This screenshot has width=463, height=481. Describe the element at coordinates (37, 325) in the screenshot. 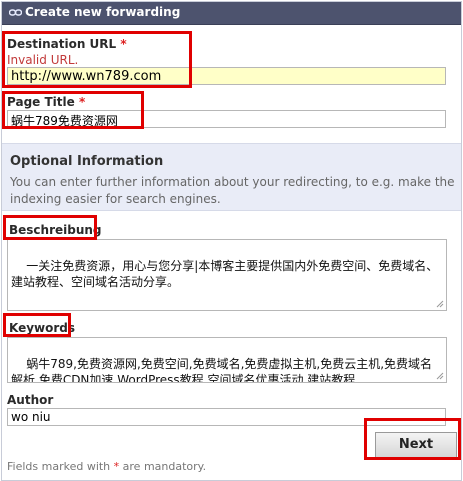

I see `highlight-box-keywords` at that location.